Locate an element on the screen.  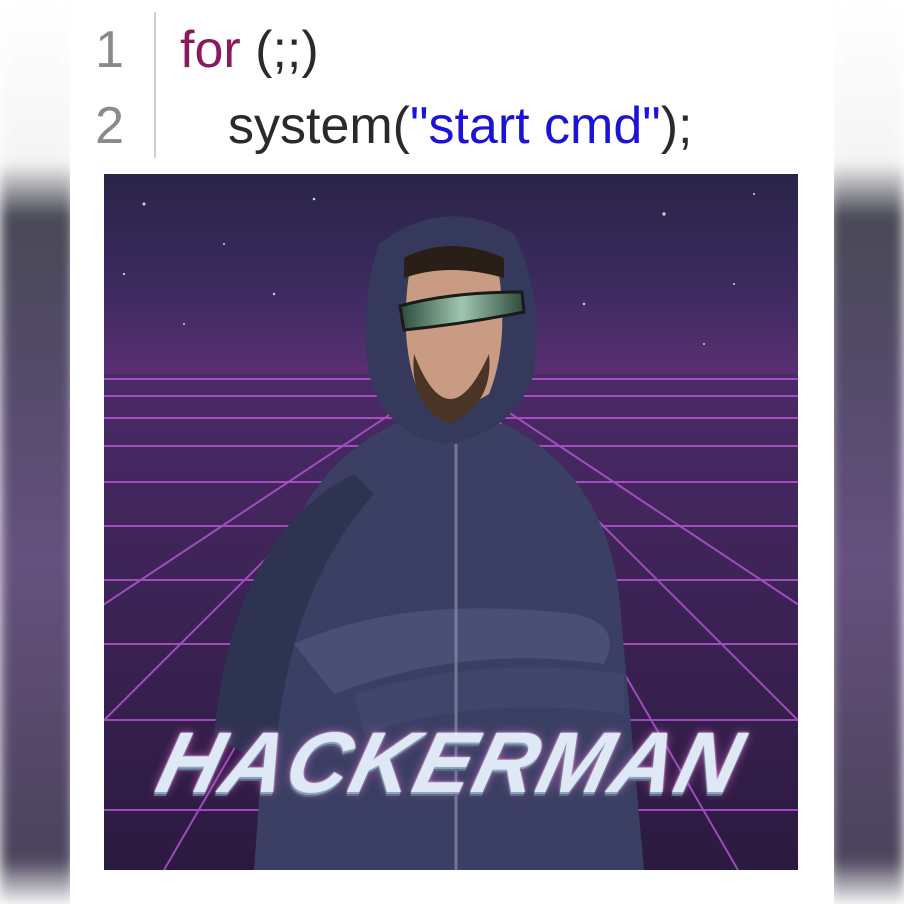
line-number-1: 1 is located at coordinates (109, 50).